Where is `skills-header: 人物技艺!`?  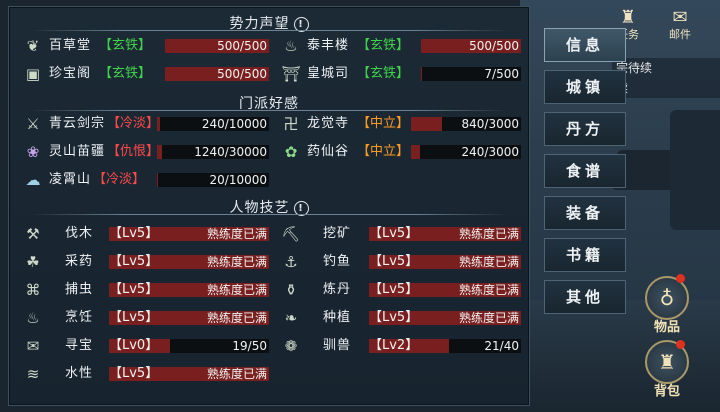
skills-header: 人物技艺! is located at coordinates (269, 207).